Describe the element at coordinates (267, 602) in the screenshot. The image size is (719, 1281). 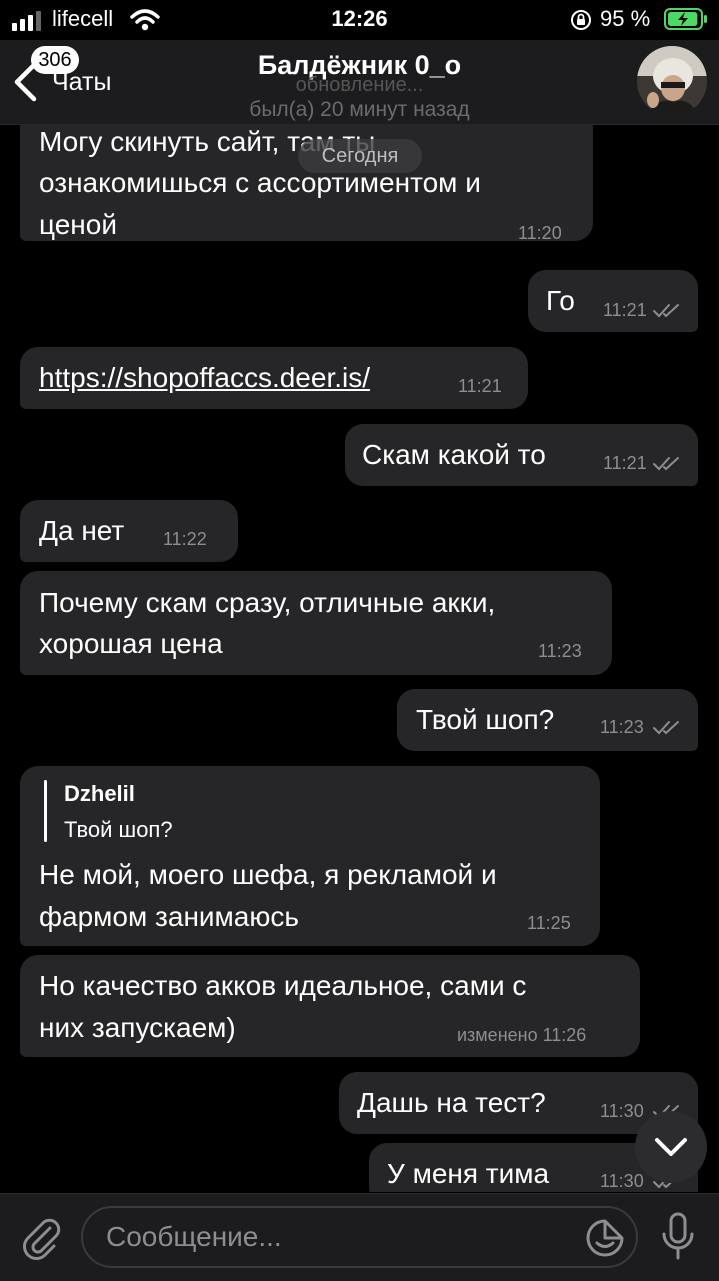
I see `message-text: Почему скам сразу, отличные акки,` at that location.